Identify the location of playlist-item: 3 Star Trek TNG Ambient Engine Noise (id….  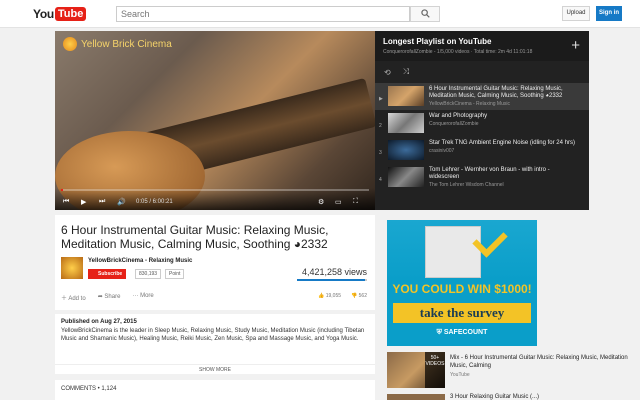
(482, 150).